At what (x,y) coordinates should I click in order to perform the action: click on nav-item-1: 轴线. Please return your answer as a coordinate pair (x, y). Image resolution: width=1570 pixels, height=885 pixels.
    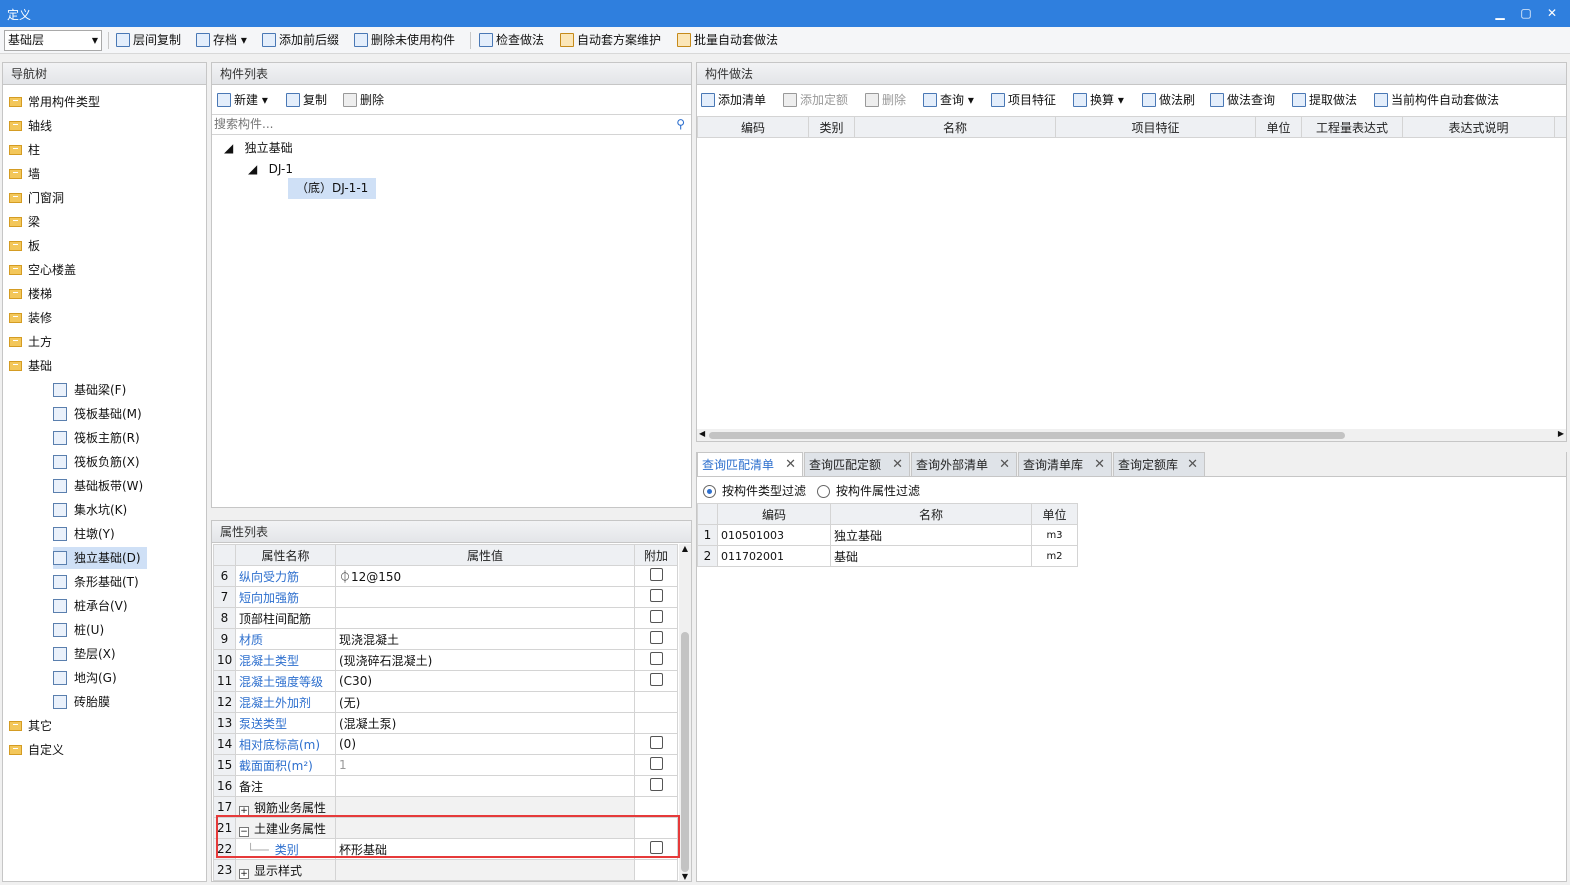
    Looking at the image, I should click on (30, 126).